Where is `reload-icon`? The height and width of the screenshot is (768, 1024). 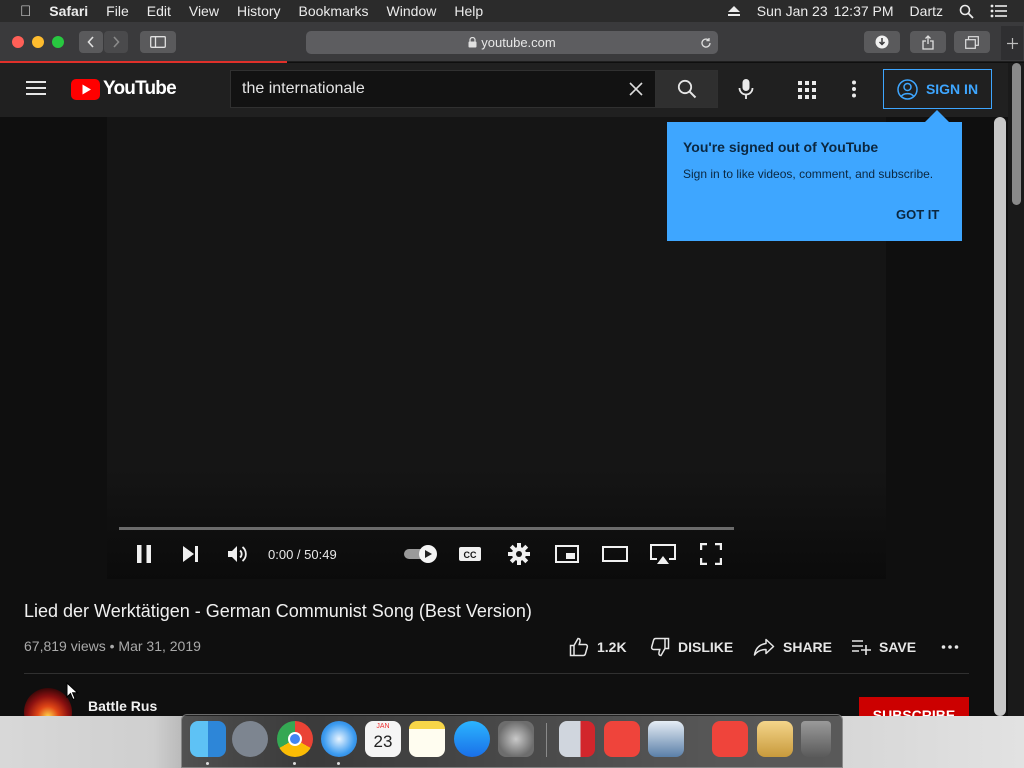 reload-icon is located at coordinates (706, 43).